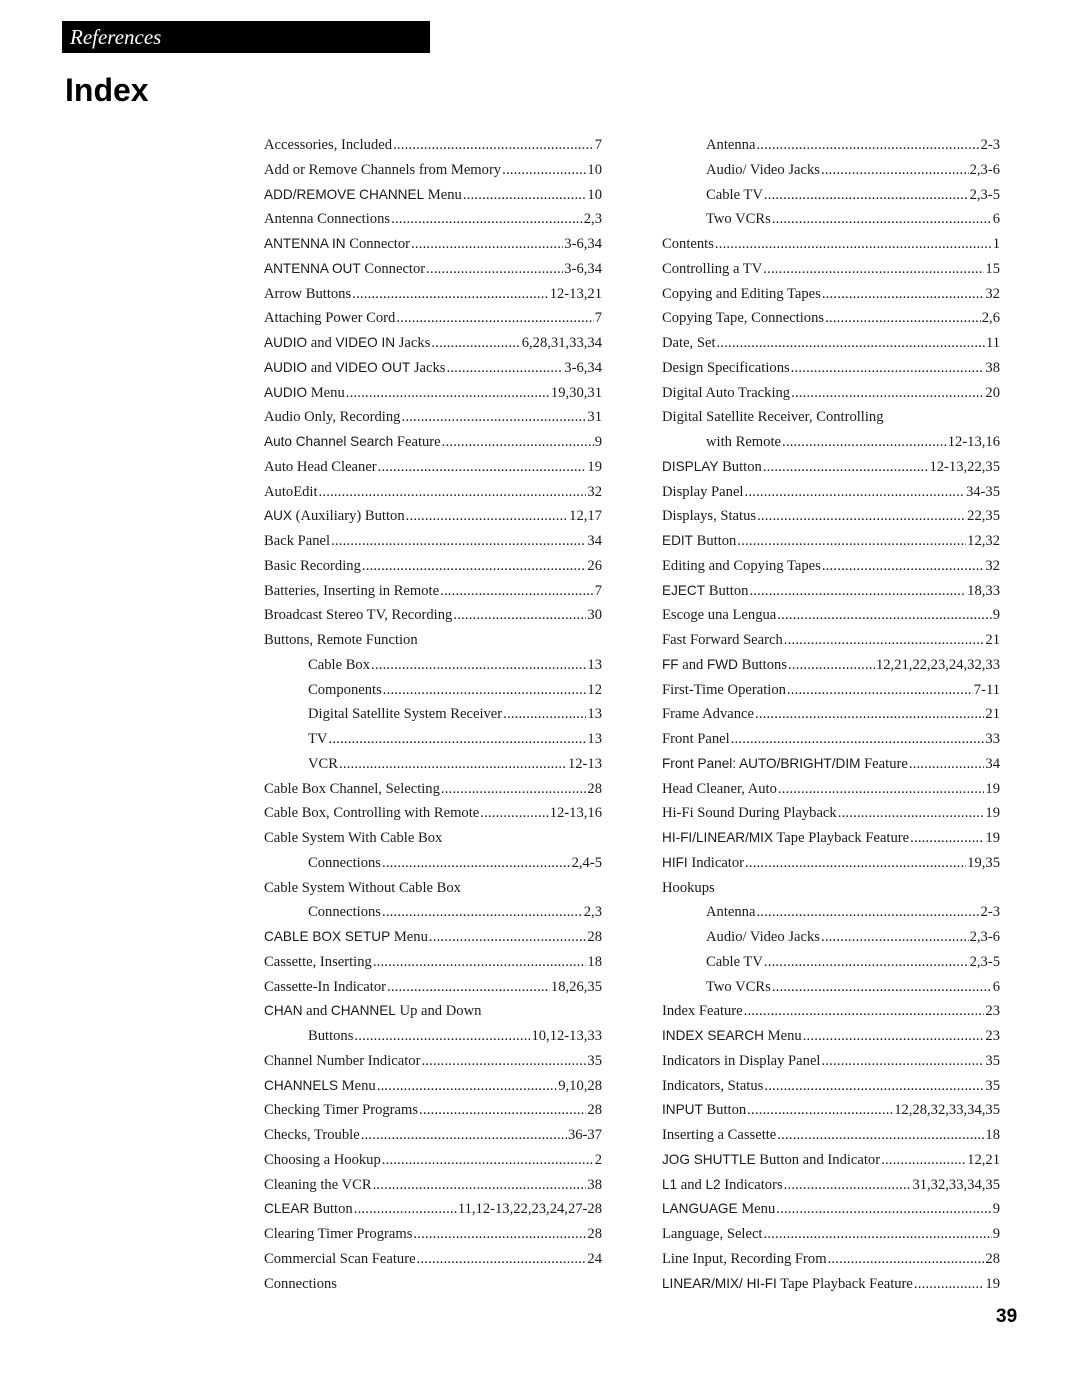  What do you see at coordinates (433, 665) in the screenshot?
I see `index-subentry: Cable Box 13` at bounding box center [433, 665].